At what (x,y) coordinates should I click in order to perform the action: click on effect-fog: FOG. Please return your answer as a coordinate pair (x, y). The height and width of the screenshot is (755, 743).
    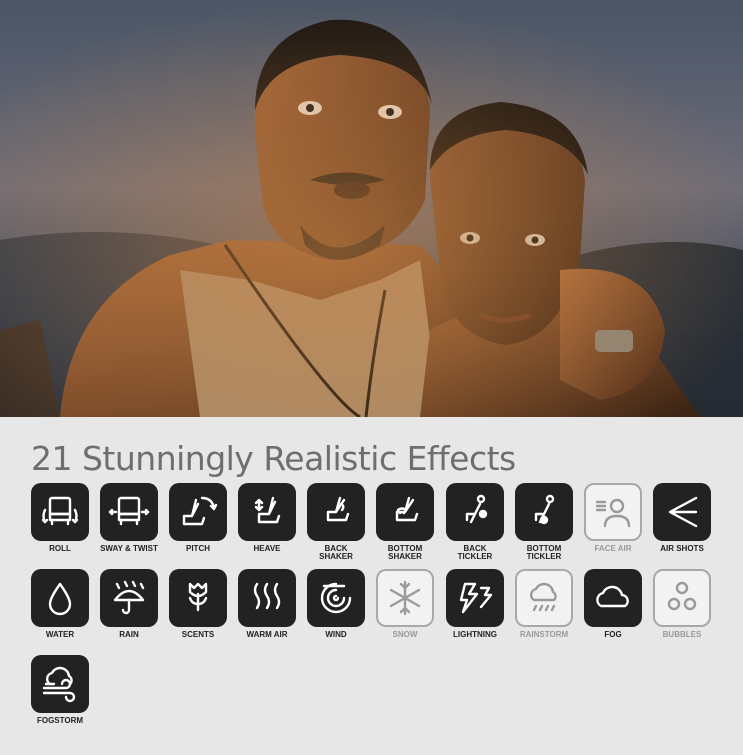
    Looking at the image, I should click on (615, 604).